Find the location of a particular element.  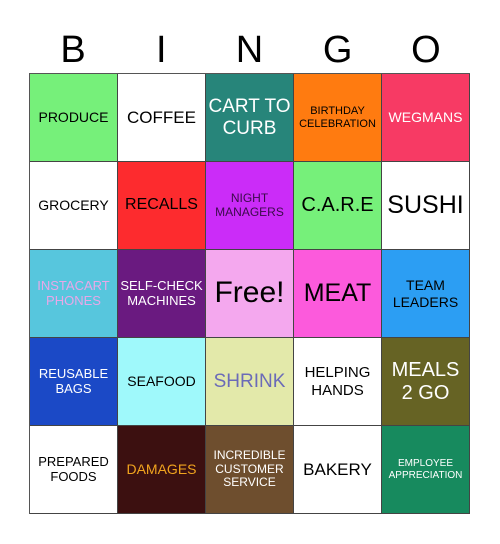

bingo-cell-reusable-bags: REUSABLE BAGS is located at coordinates (74, 382).